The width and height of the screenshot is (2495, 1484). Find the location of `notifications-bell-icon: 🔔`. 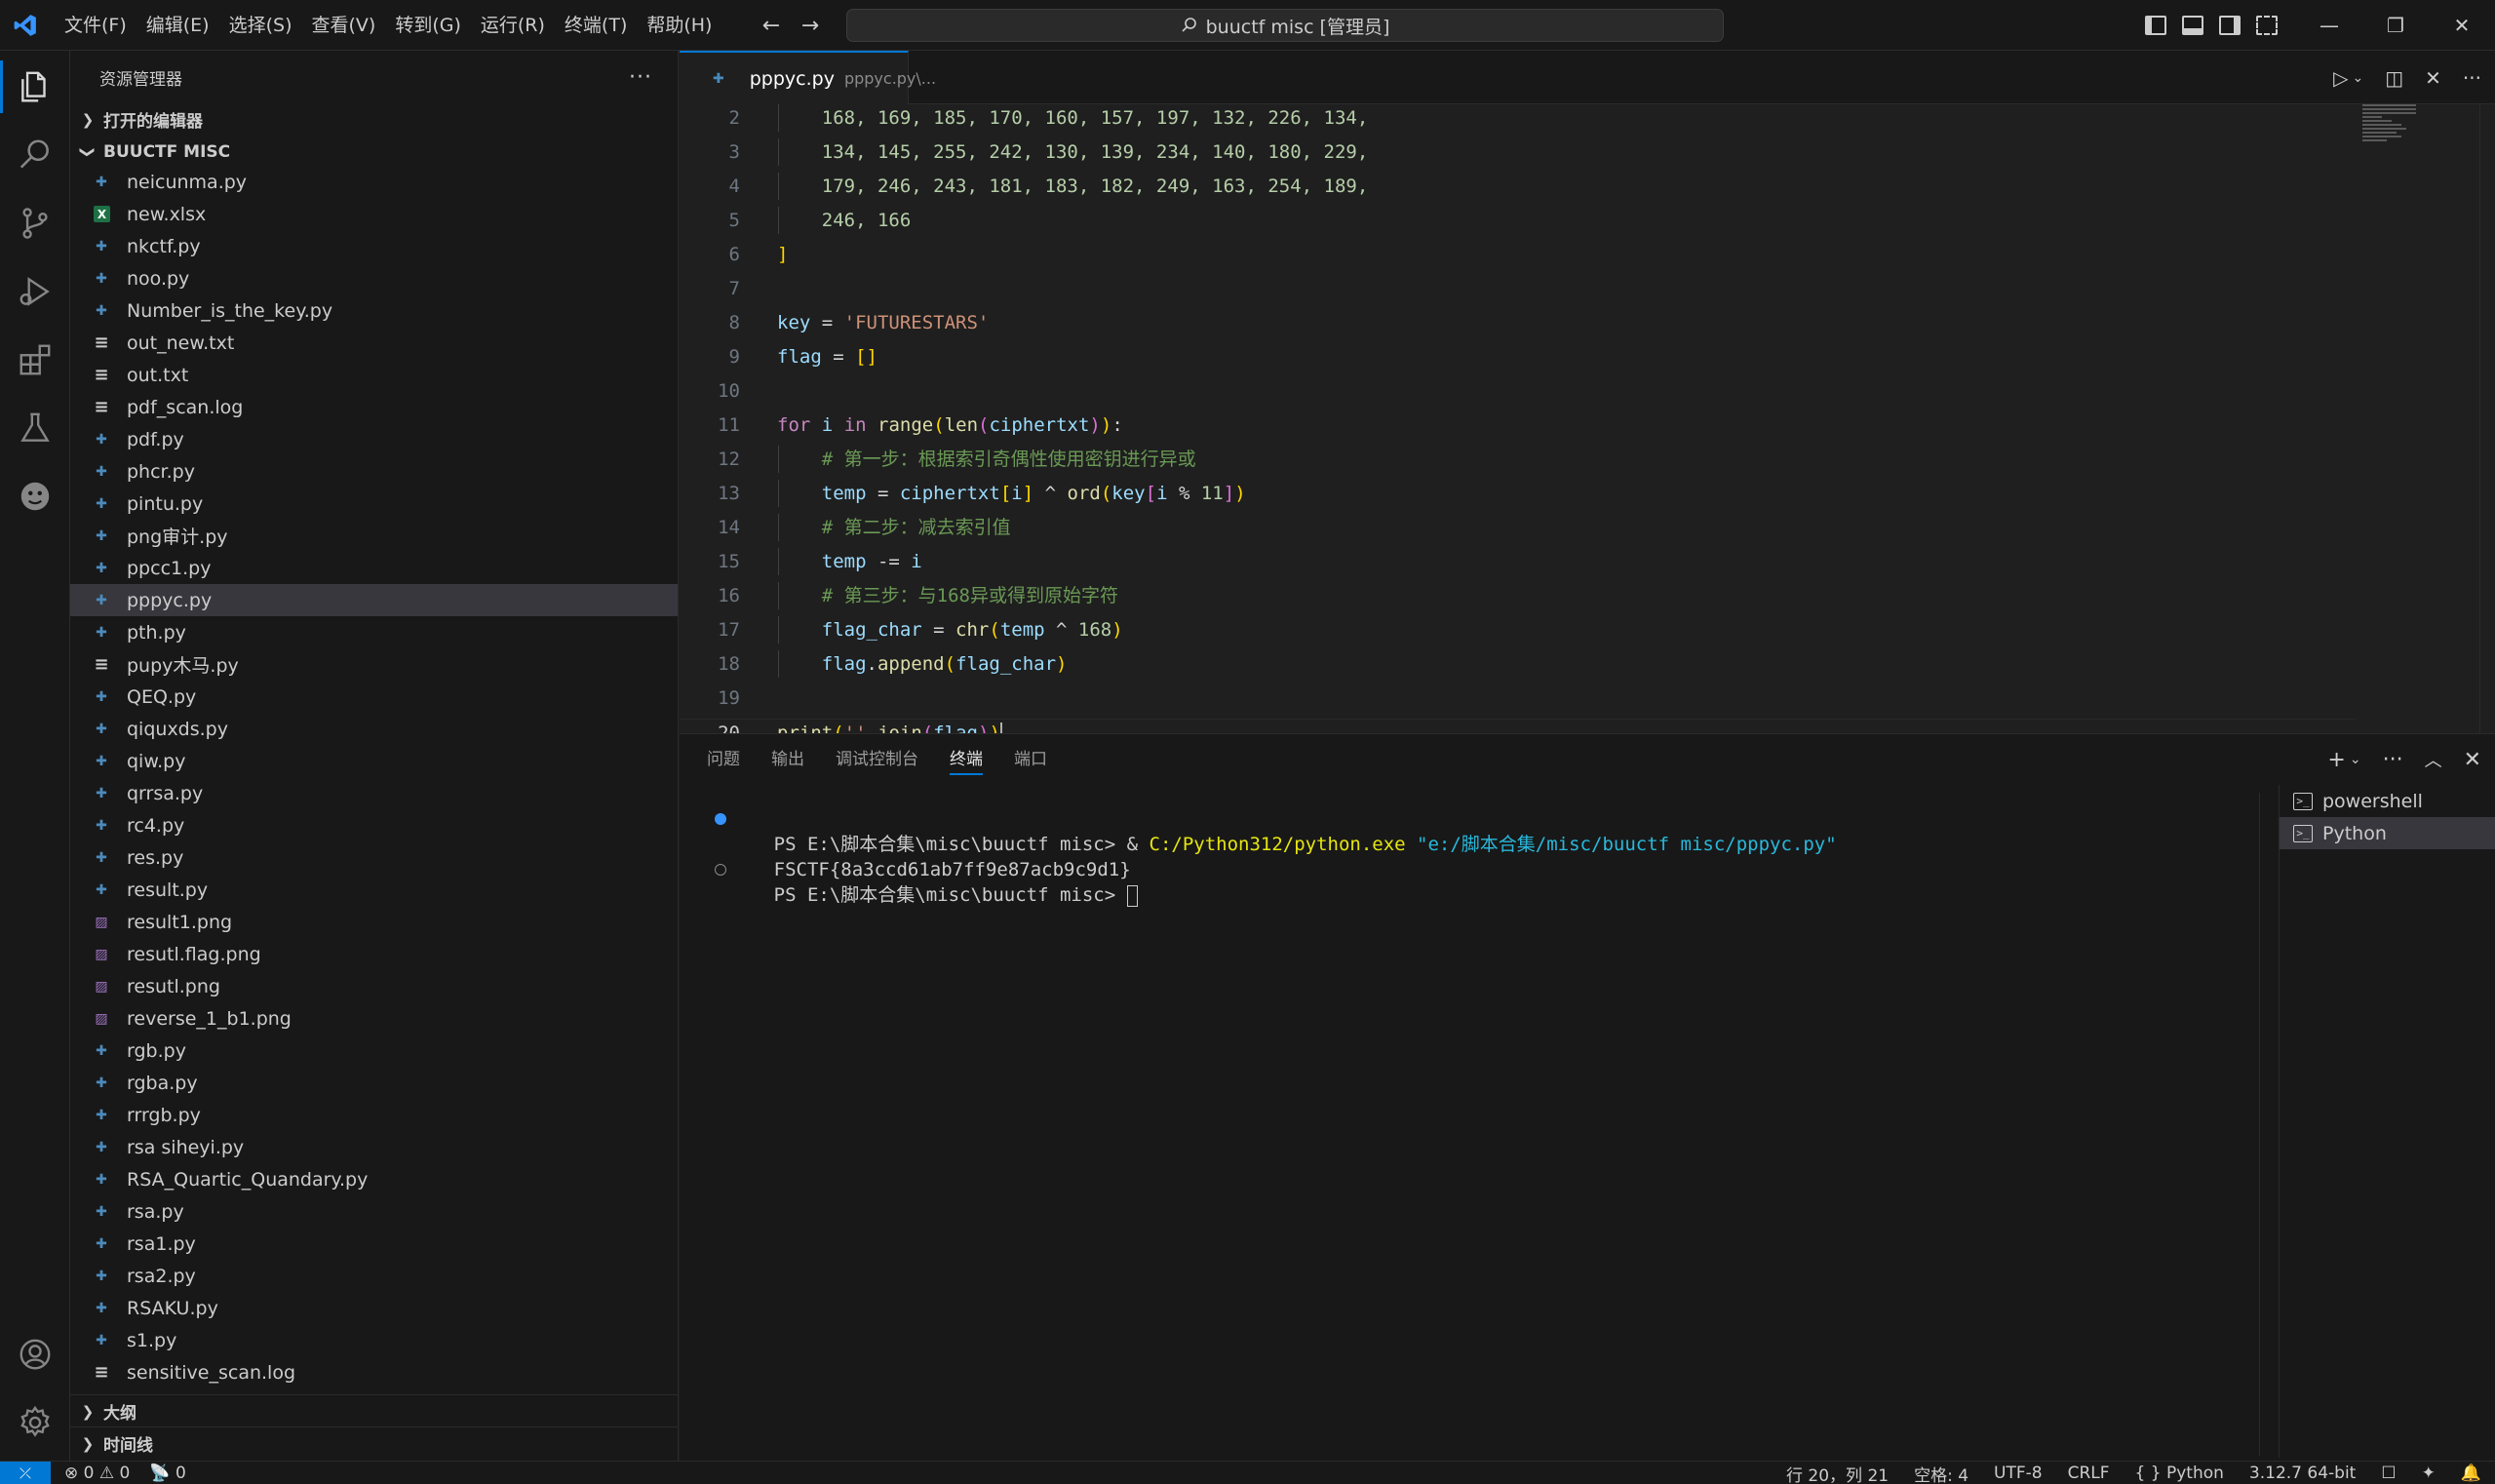

notifications-bell-icon: 🔔 is located at coordinates (2471, 1473).